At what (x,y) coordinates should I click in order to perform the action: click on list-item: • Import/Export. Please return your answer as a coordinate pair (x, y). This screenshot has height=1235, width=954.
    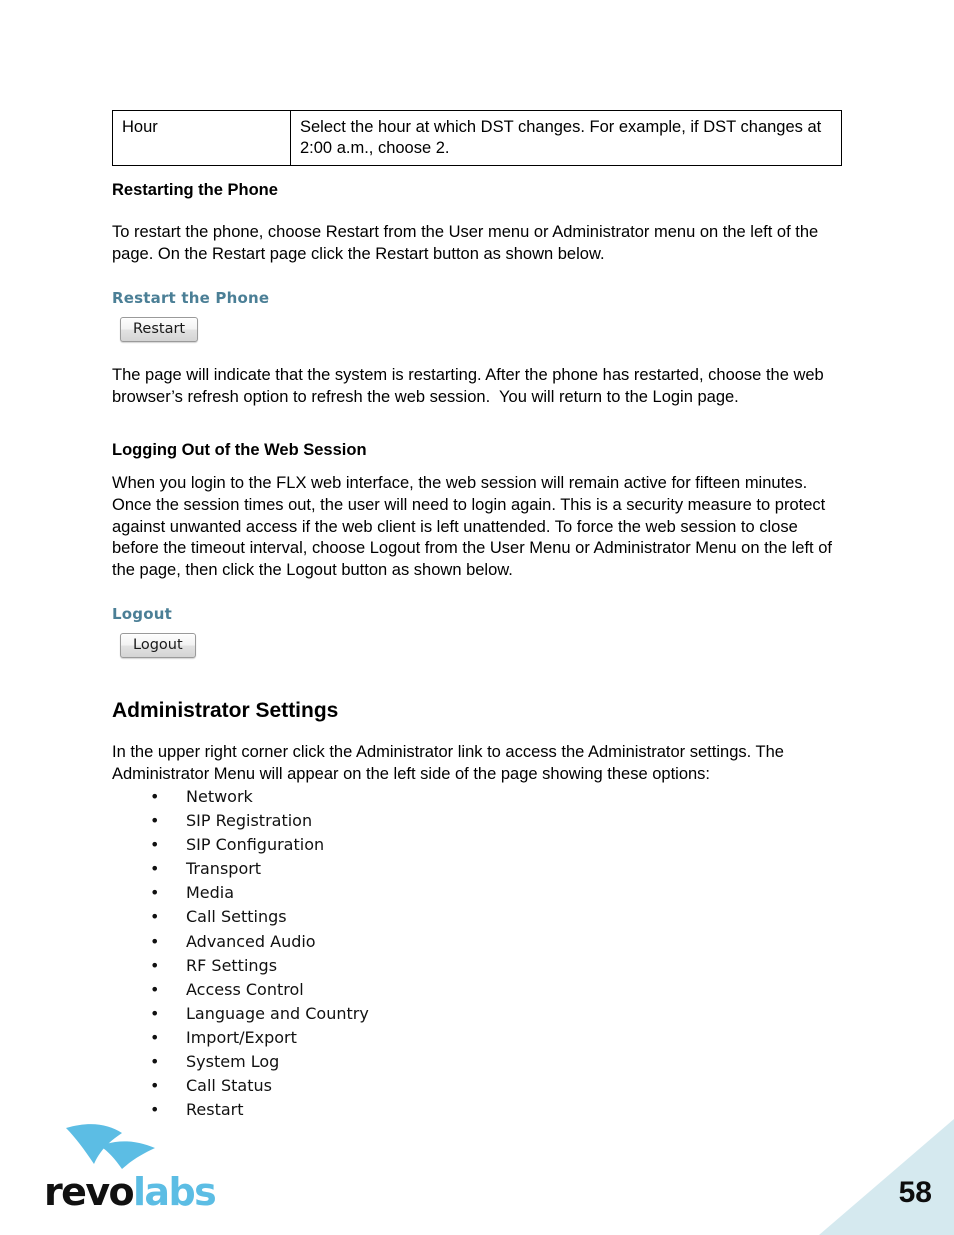
    Looking at the image, I should click on (259, 1038).